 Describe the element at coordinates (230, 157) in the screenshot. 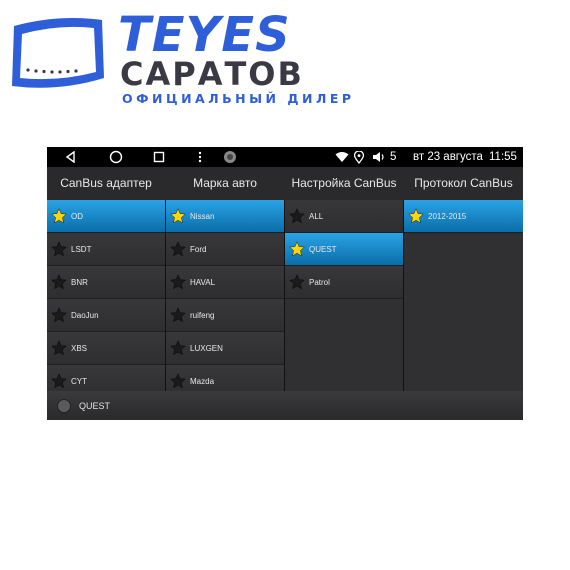

I see `app-icon` at that location.